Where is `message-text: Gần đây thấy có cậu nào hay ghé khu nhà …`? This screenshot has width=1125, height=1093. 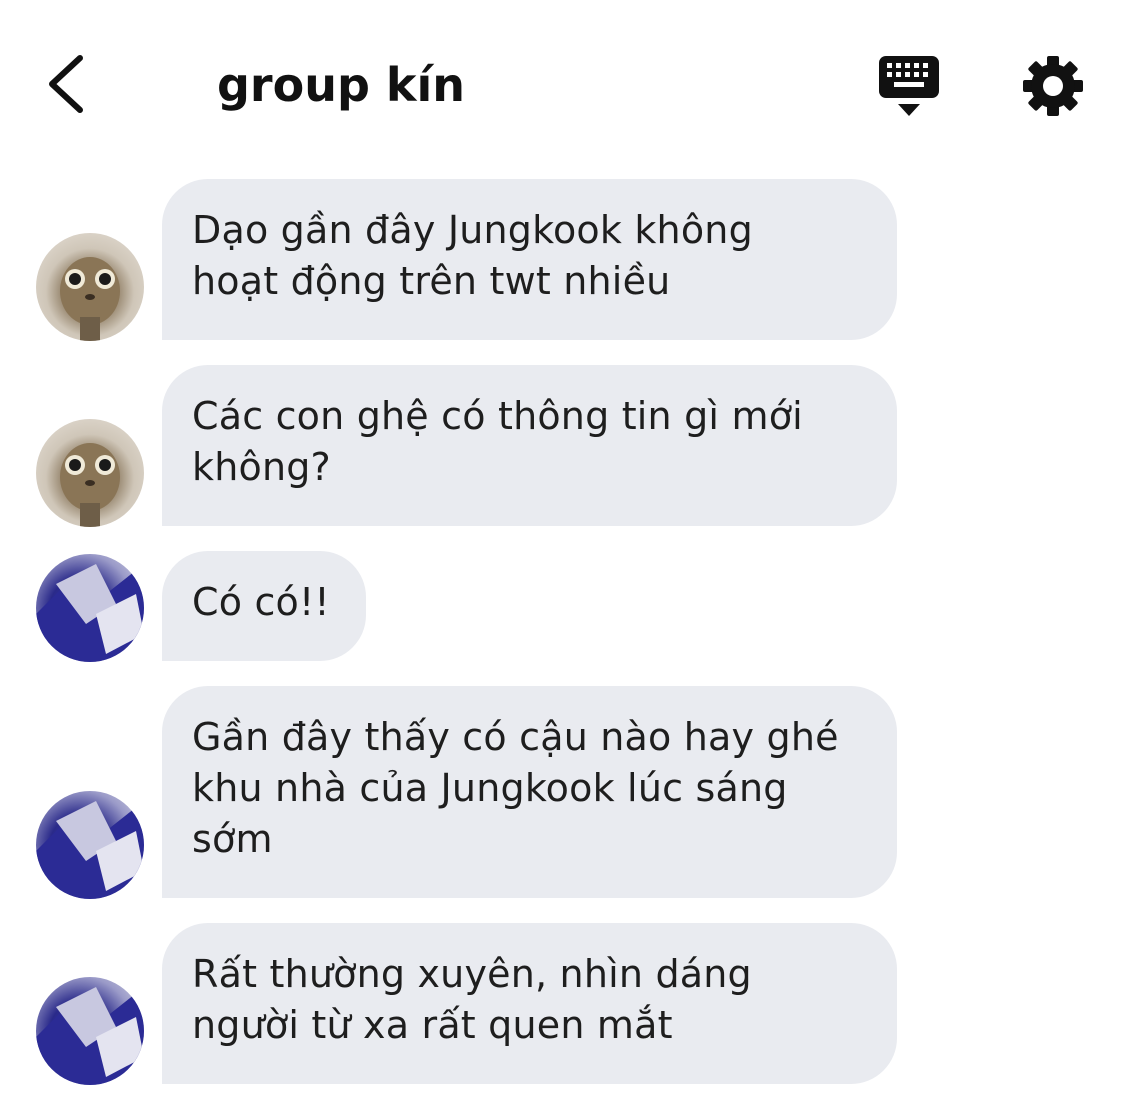
message-text: Gần đây thấy có cậu nào hay ghé khu nhà … is located at coordinates (515, 788).